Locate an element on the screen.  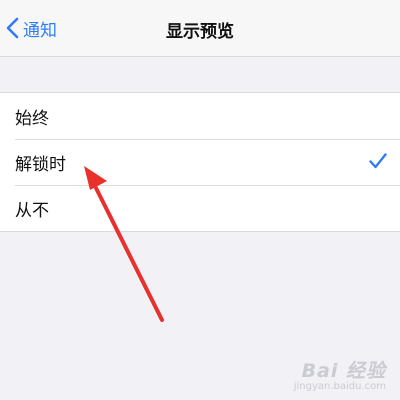
option-never: 从不 is located at coordinates (200, 208).